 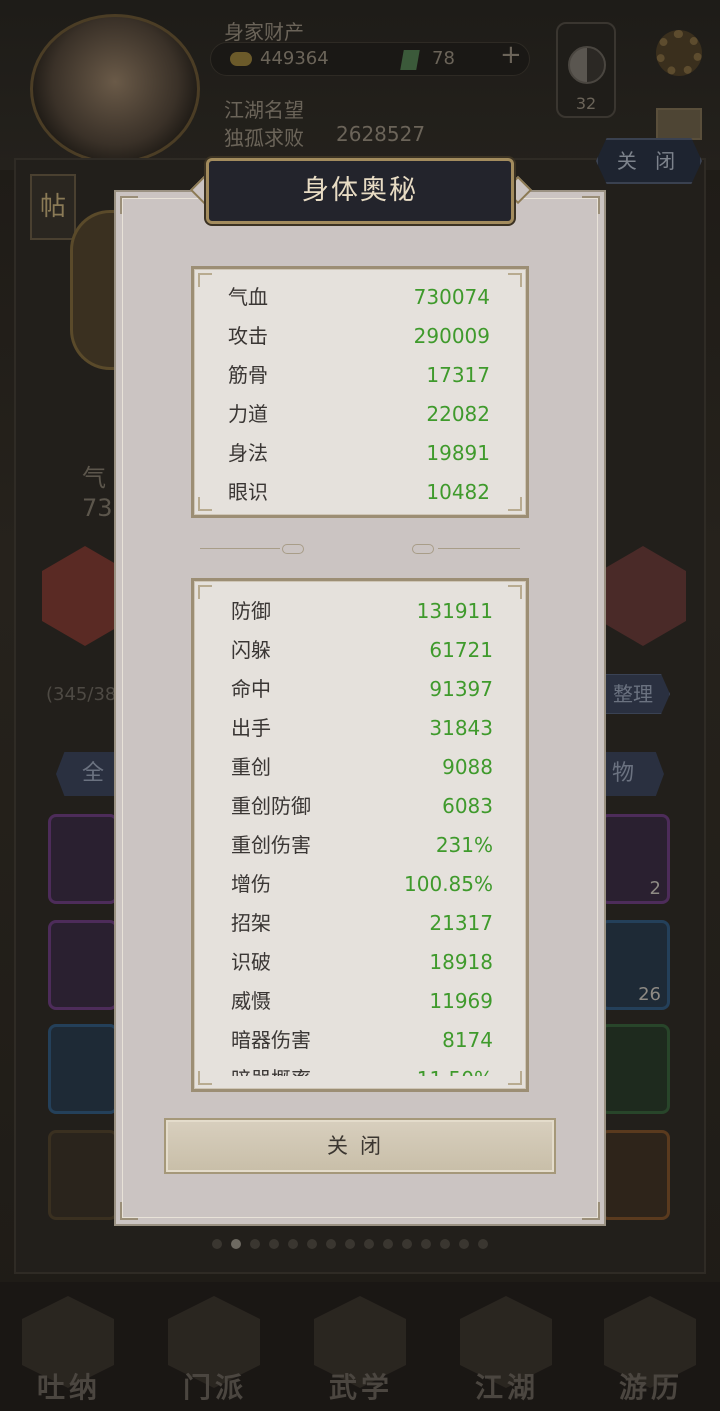 What do you see at coordinates (635, 859) in the screenshot?
I see `inventory-slot: 2` at bounding box center [635, 859].